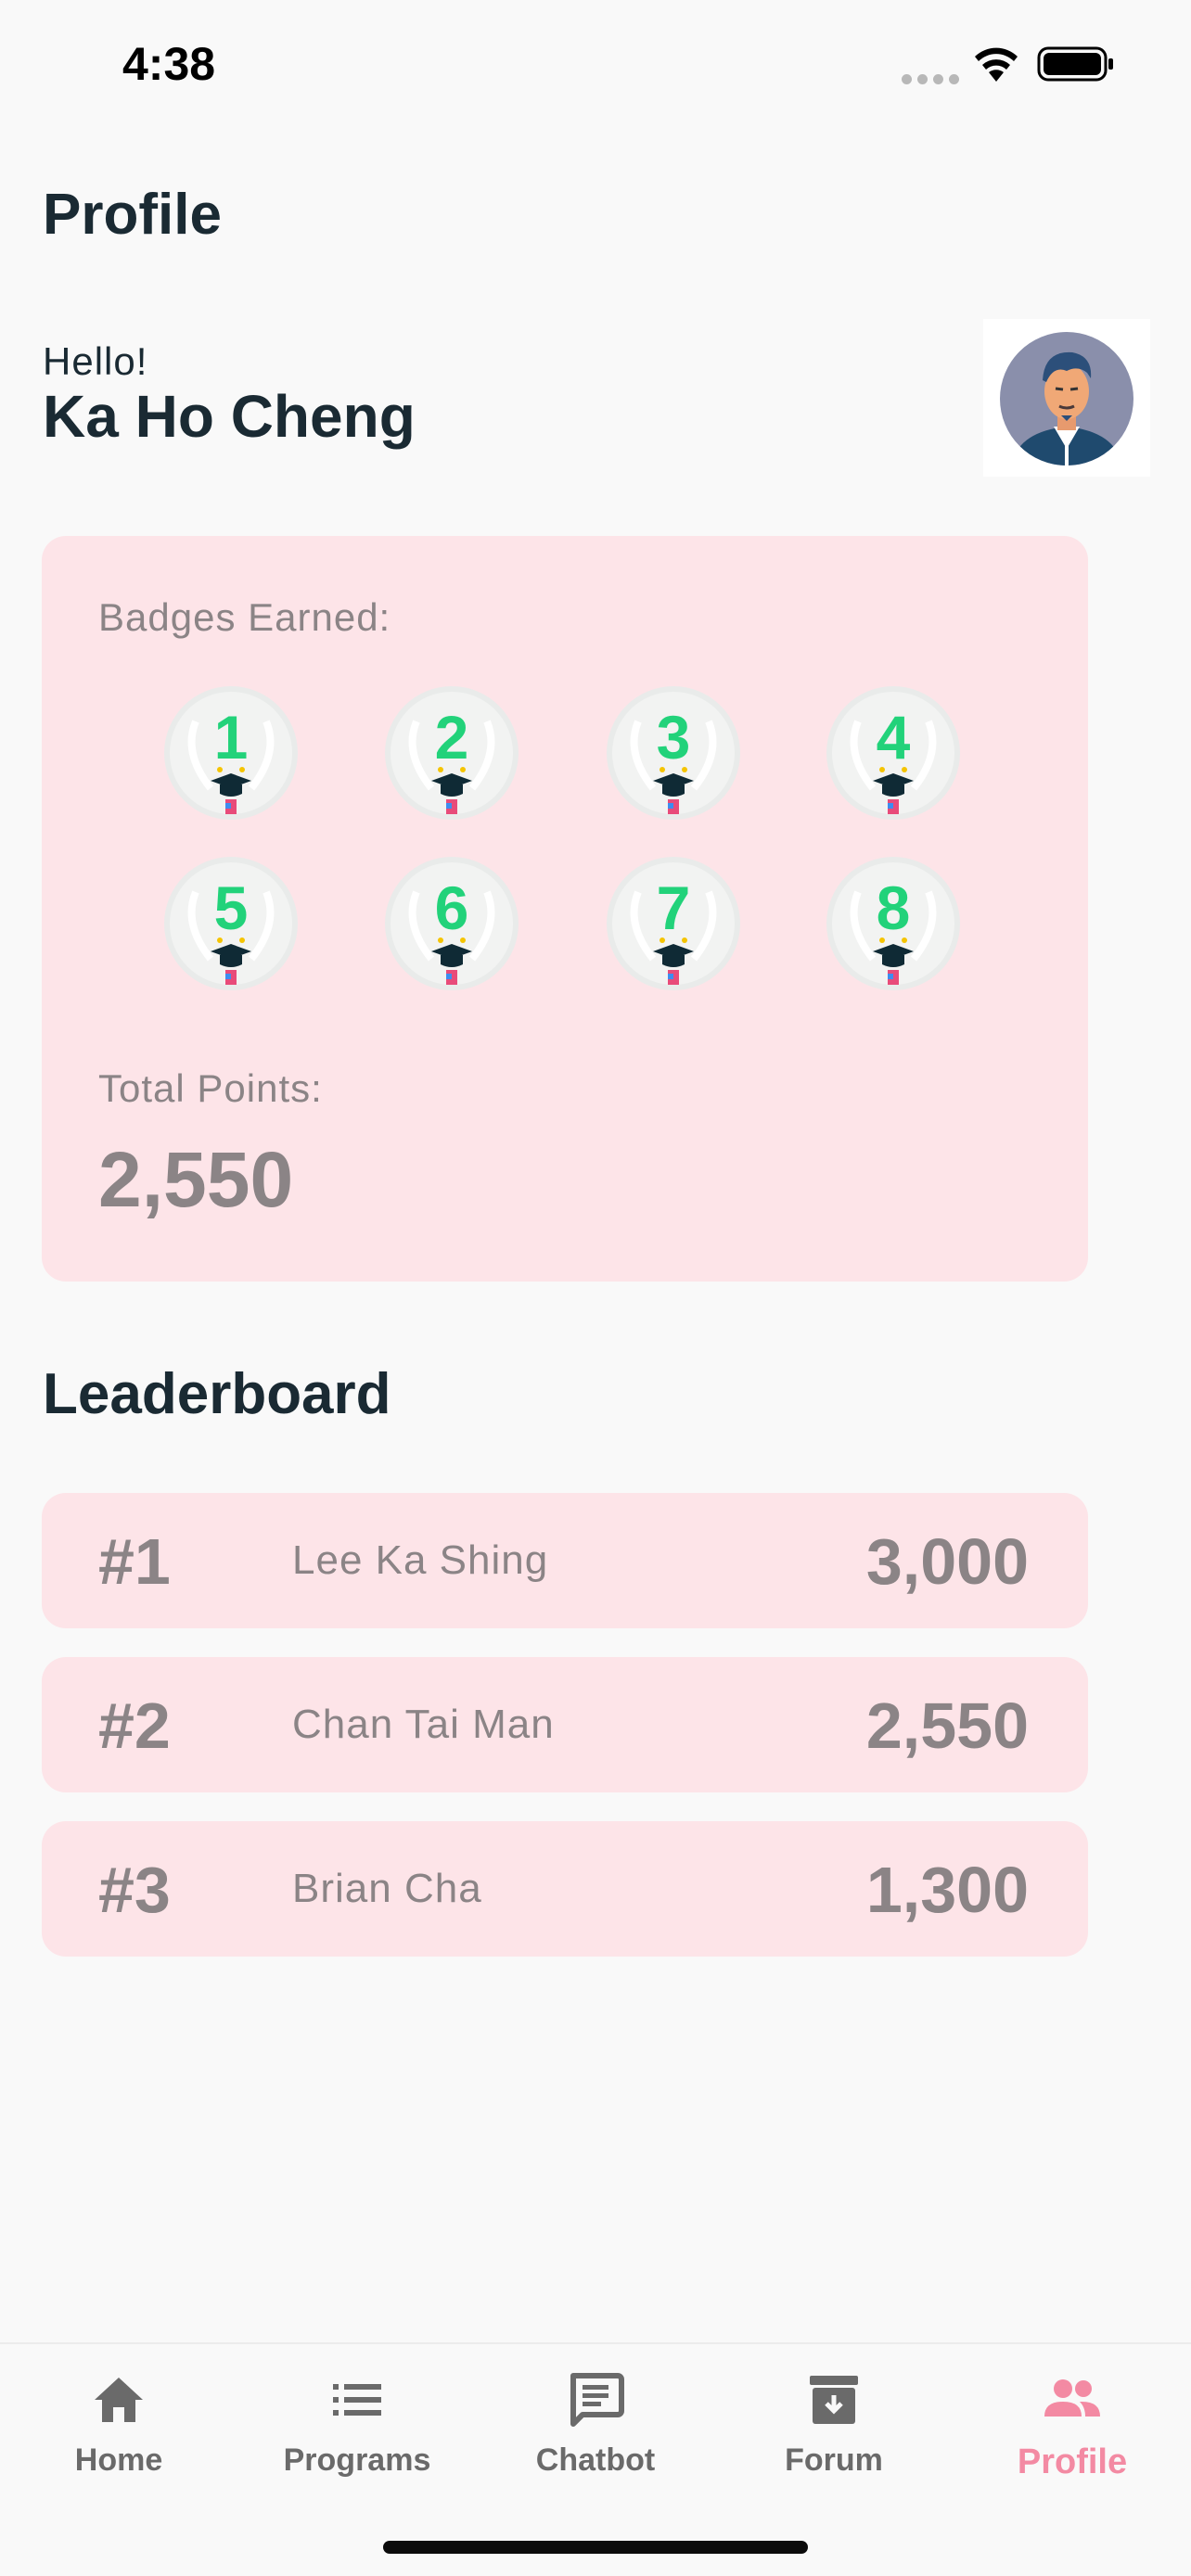 The image size is (1191, 2576). Describe the element at coordinates (834, 2400) in the screenshot. I see `archive-icon` at that location.